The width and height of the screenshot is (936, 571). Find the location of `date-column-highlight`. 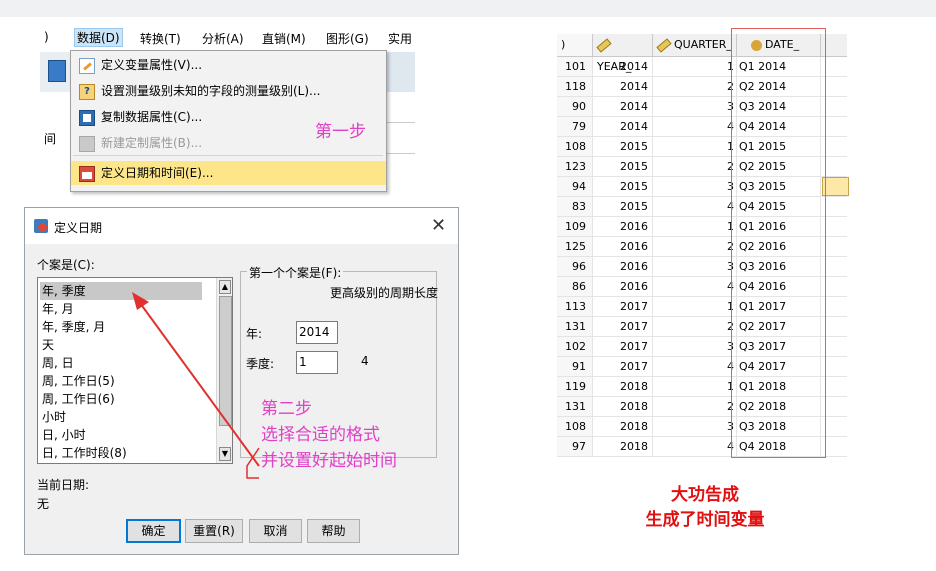

date-column-highlight is located at coordinates (778, 243).